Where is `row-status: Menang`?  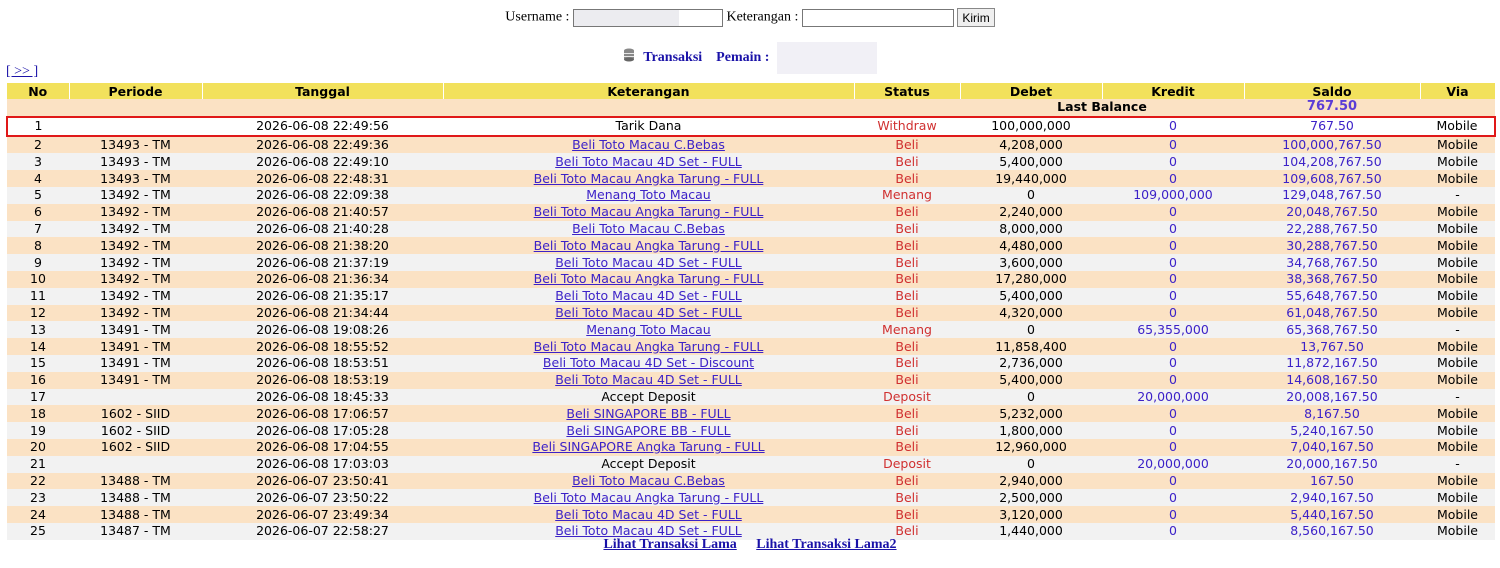
row-status: Menang is located at coordinates (907, 195).